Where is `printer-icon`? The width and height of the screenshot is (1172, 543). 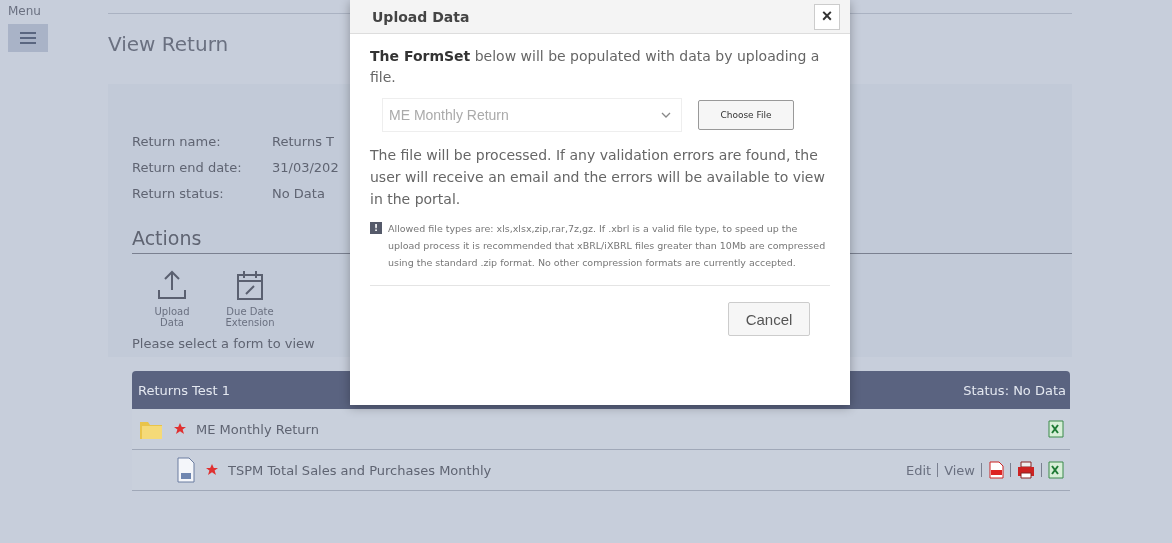 printer-icon is located at coordinates (1026, 470).